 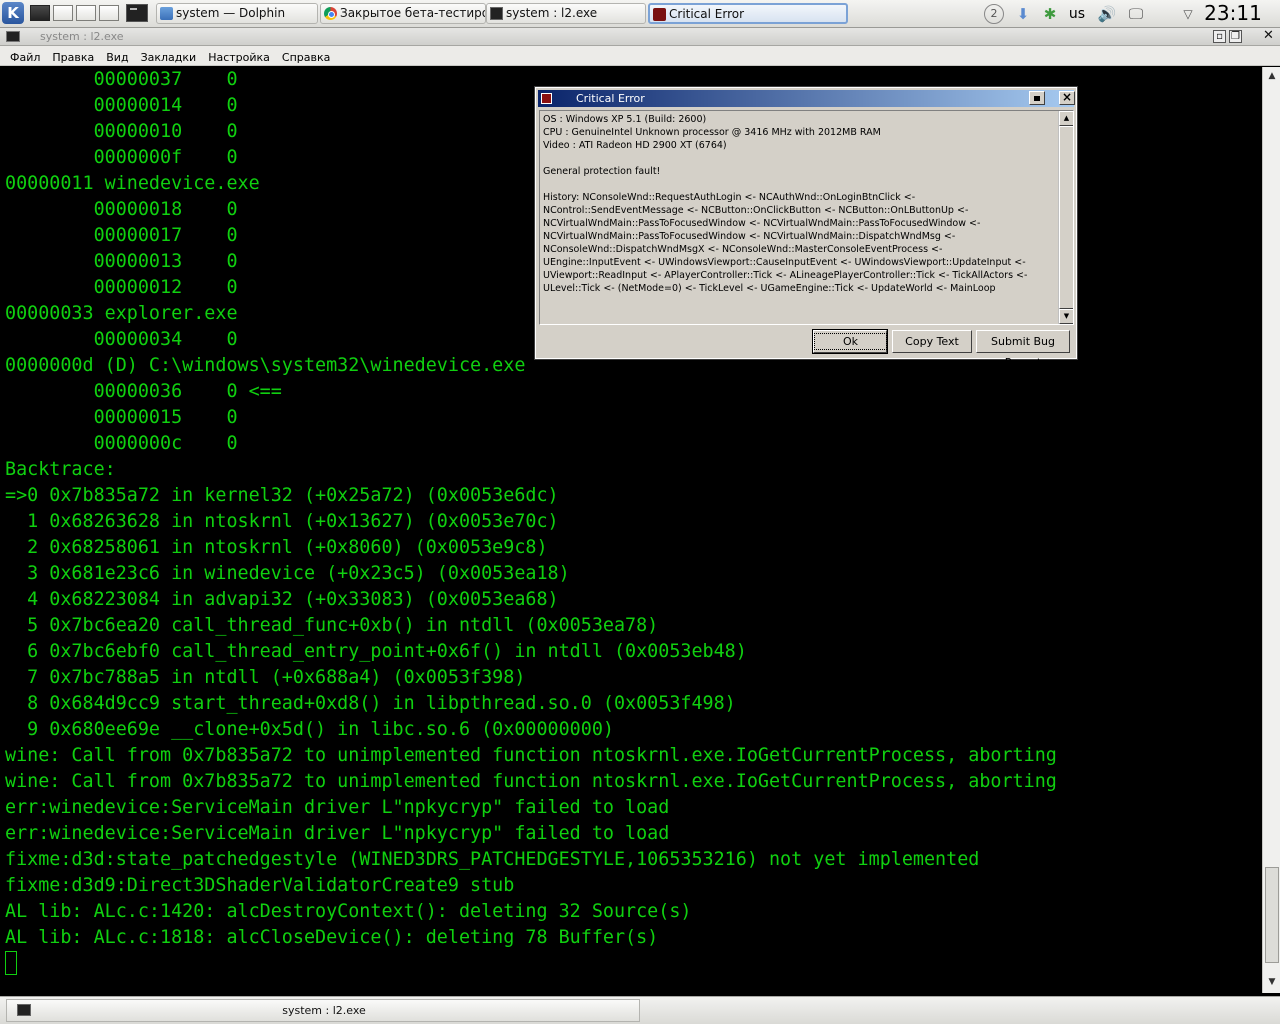 What do you see at coordinates (640, 37) in the screenshot?
I see `window-titlebar: system : l2.exe ▫ ❐ ✕` at bounding box center [640, 37].